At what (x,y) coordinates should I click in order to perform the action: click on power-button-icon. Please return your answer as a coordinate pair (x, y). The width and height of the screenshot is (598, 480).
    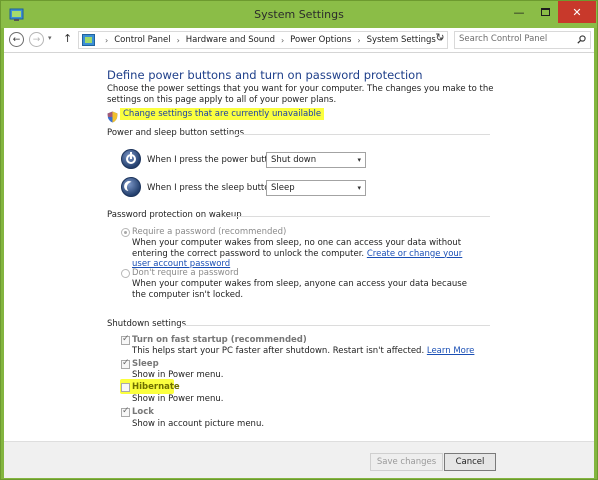
    Looking at the image, I should click on (131, 159).